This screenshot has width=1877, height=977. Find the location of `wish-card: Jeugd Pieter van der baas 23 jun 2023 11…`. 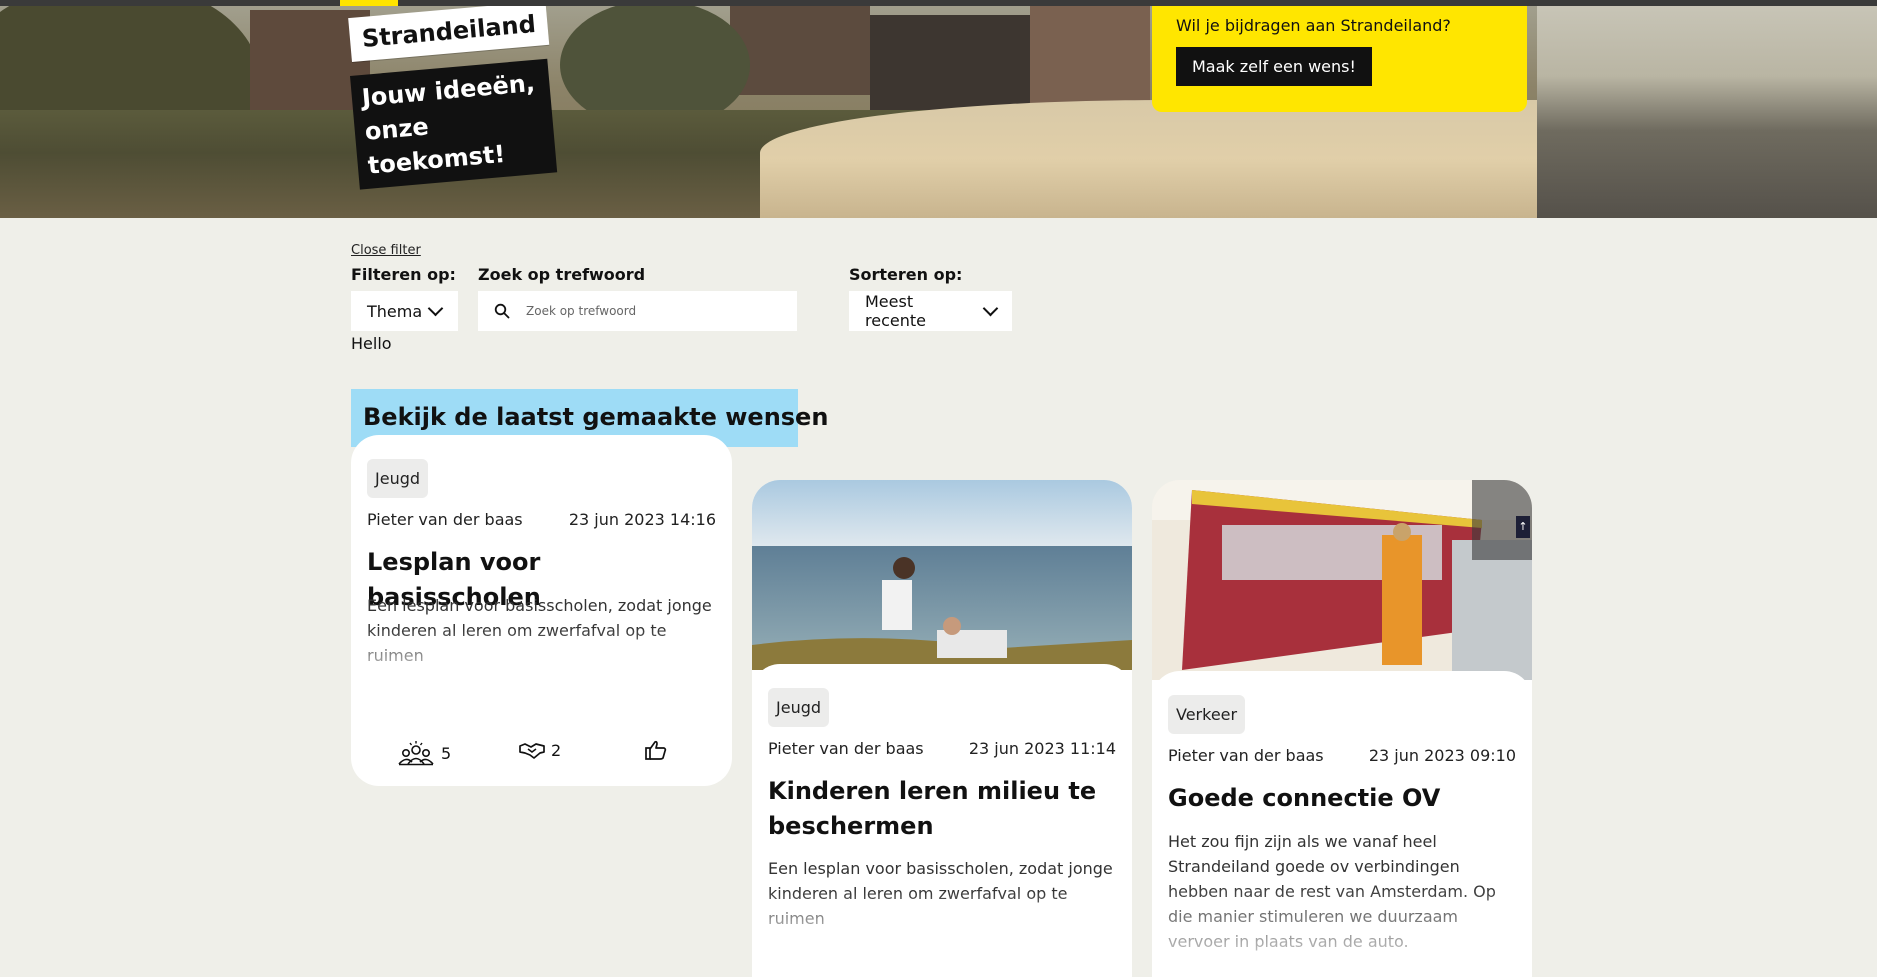

wish-card: Jeugd Pieter van der baas 23 jun 2023 11… is located at coordinates (942, 728).